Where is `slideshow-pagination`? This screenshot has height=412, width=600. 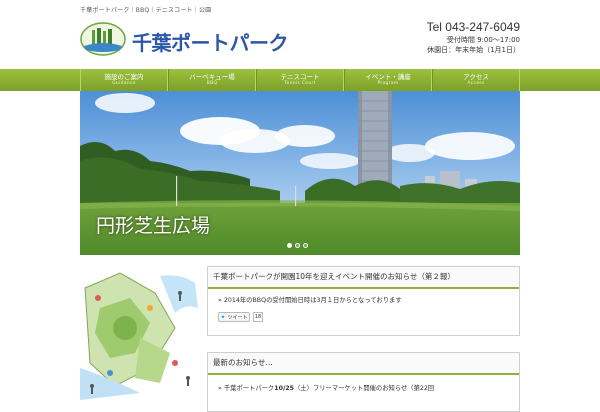
slideshow-pagination is located at coordinates (297, 245).